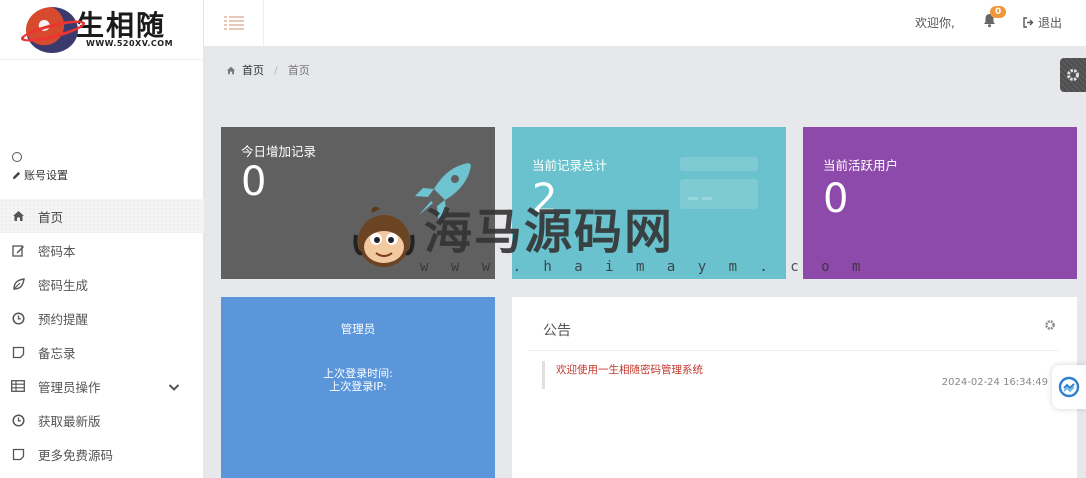 This screenshot has height=478, width=1086. Describe the element at coordinates (570, 165) in the screenshot. I see `card-label: 当前记录总计` at that location.